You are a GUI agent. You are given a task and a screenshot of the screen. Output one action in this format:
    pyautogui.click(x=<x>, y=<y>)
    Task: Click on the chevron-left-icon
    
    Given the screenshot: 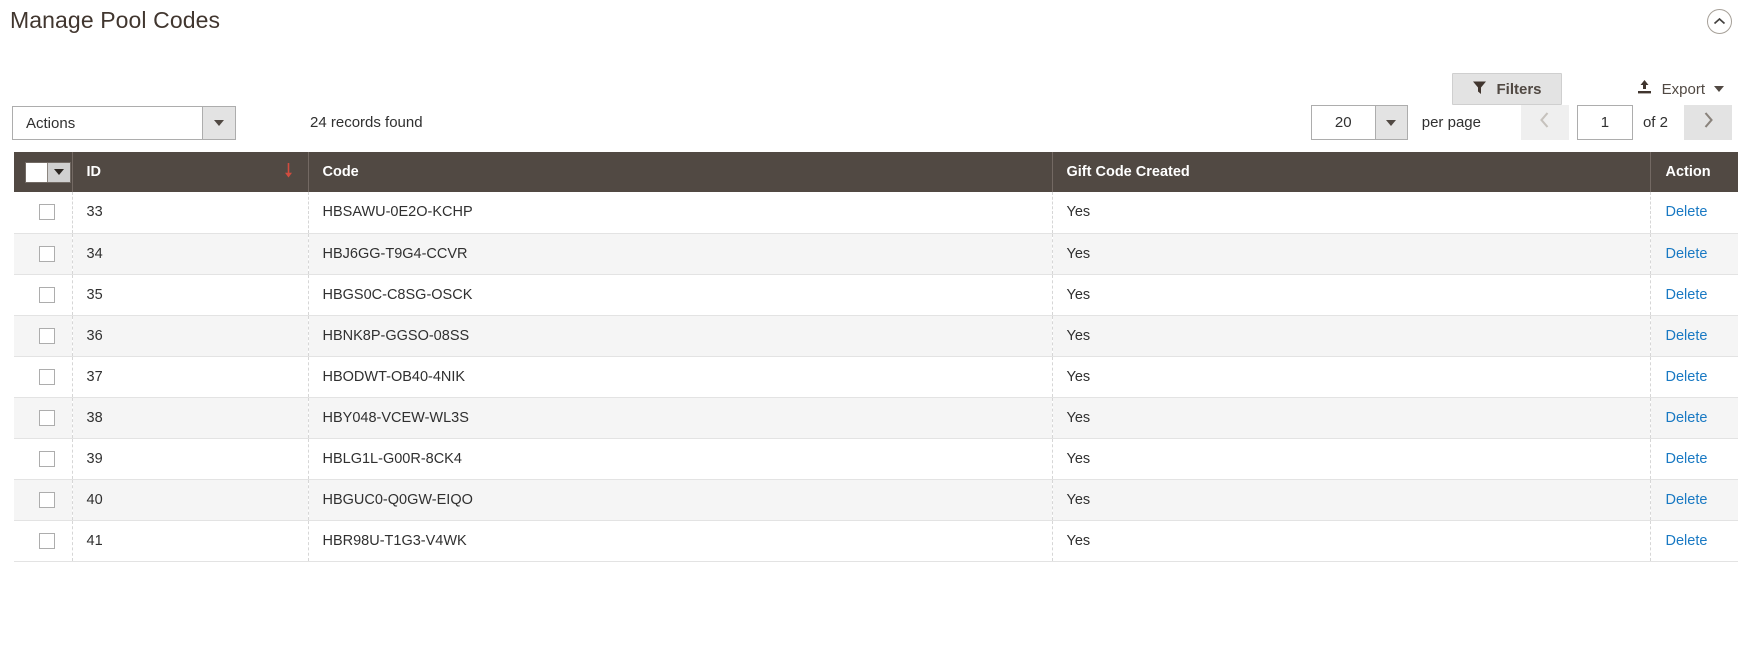 What is the action you would take?
    pyautogui.click(x=1545, y=122)
    